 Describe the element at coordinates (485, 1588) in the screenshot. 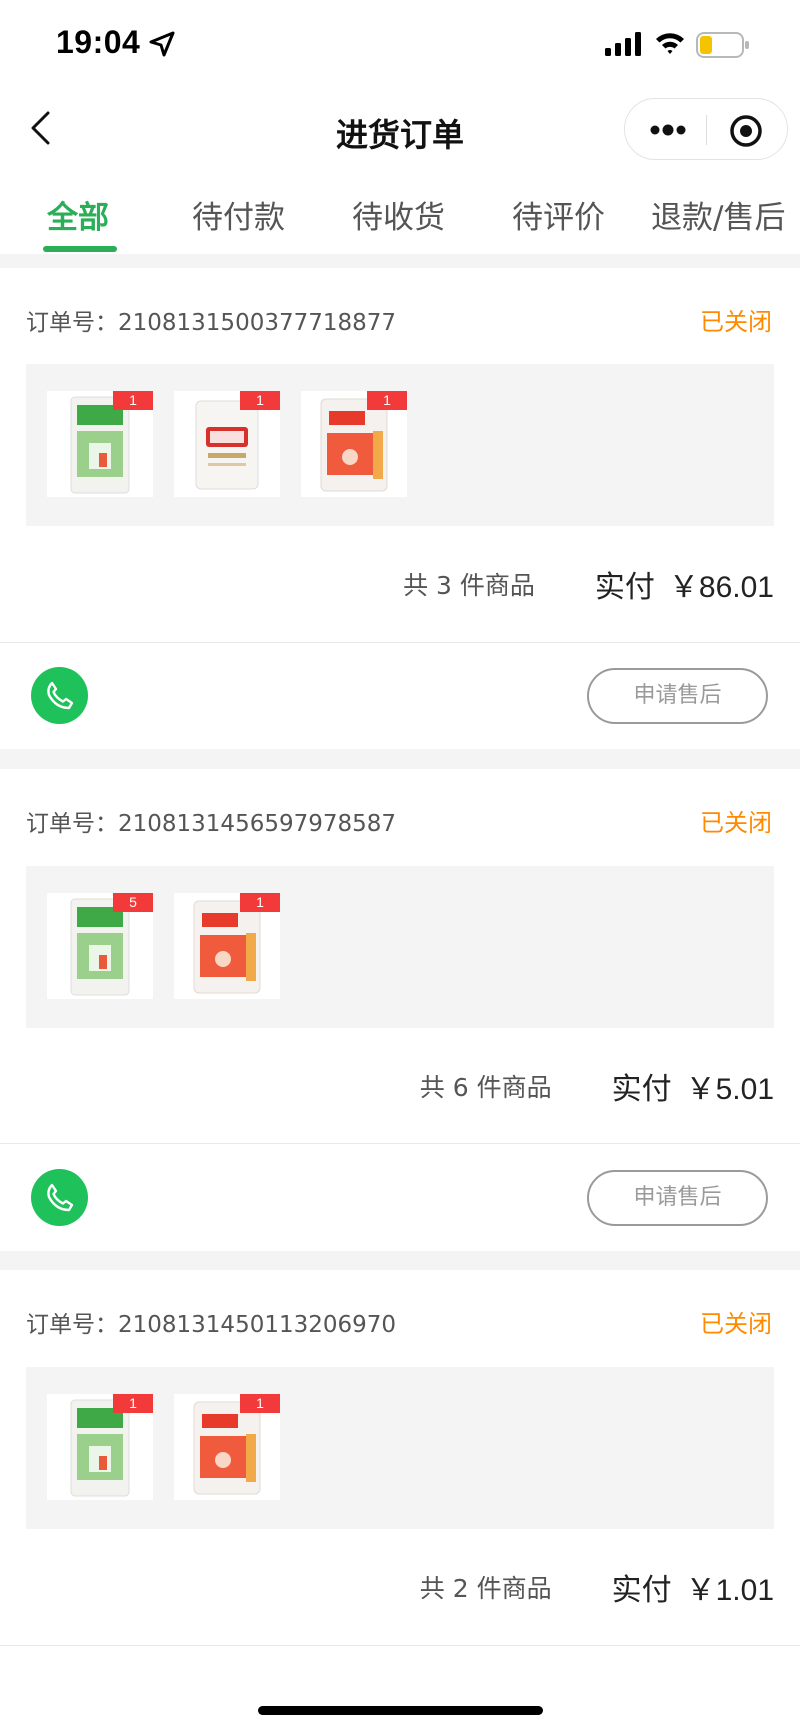

I see `item-count: 共 2 件商品` at that location.